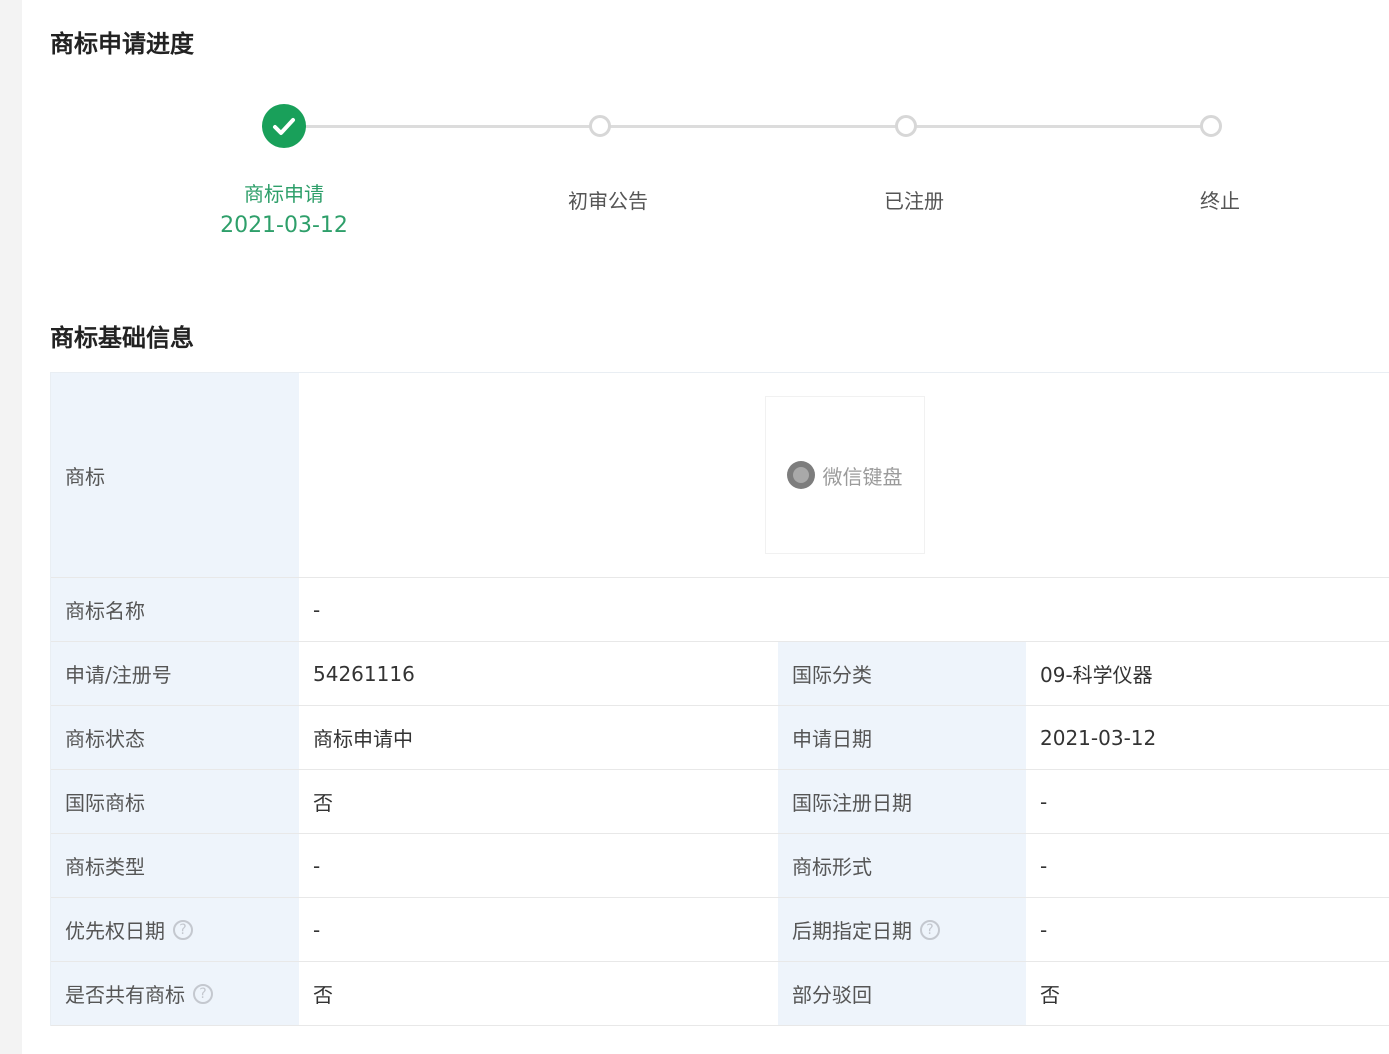  What do you see at coordinates (720, 674) in the screenshot?
I see `table-row: 申请/注册号 54261116 国际分类 09-科学仪器` at bounding box center [720, 674].